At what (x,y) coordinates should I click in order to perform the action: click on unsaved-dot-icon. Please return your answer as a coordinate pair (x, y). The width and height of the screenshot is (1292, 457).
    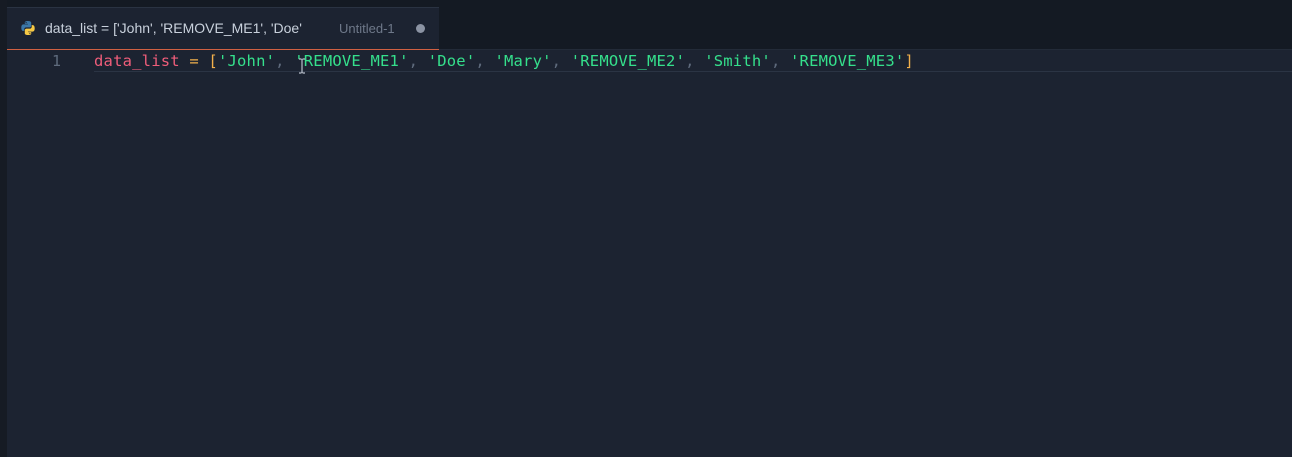
    Looking at the image, I should click on (420, 28).